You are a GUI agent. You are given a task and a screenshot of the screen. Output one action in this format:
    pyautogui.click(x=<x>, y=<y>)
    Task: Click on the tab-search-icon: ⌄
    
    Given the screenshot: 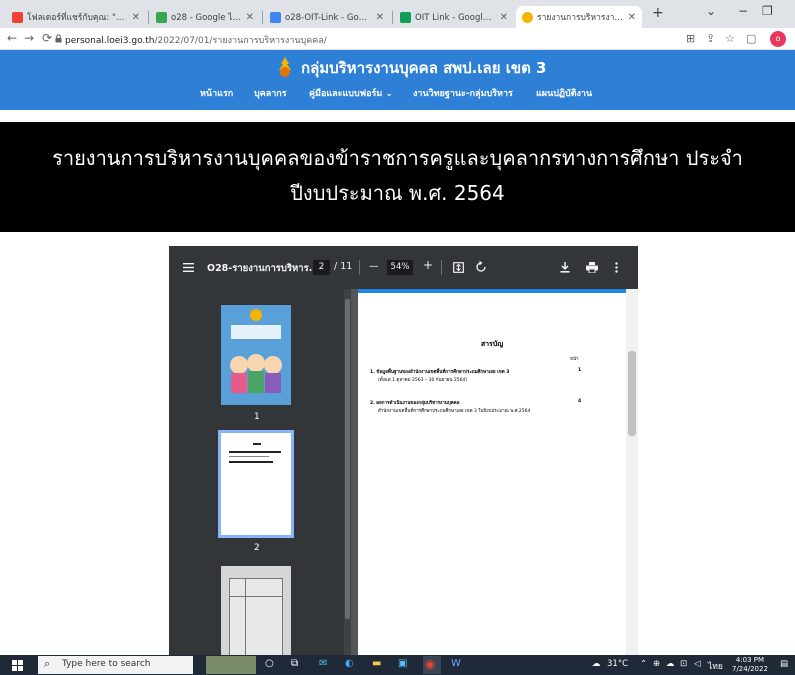 What is the action you would take?
    pyautogui.click(x=711, y=11)
    